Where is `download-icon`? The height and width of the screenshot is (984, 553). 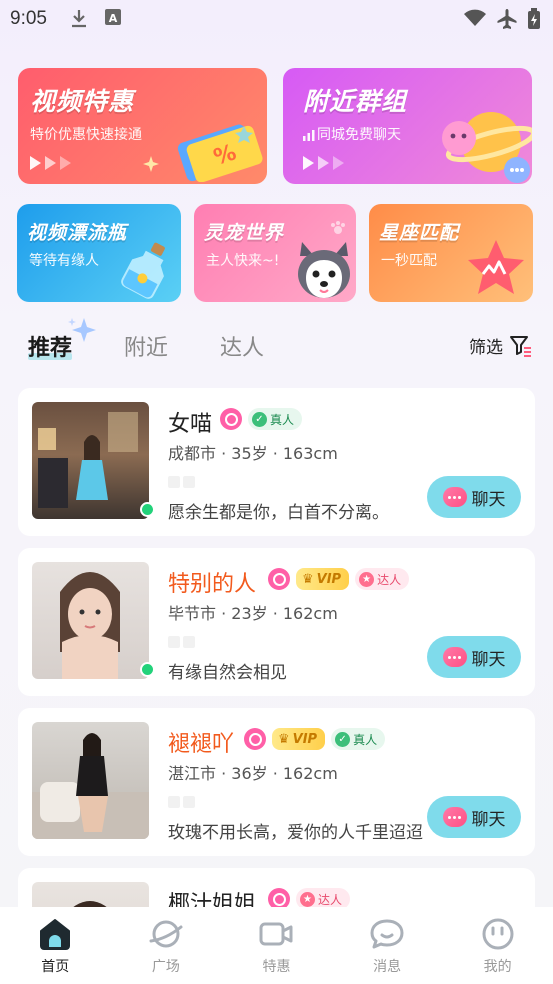
download-icon is located at coordinates (79, 19).